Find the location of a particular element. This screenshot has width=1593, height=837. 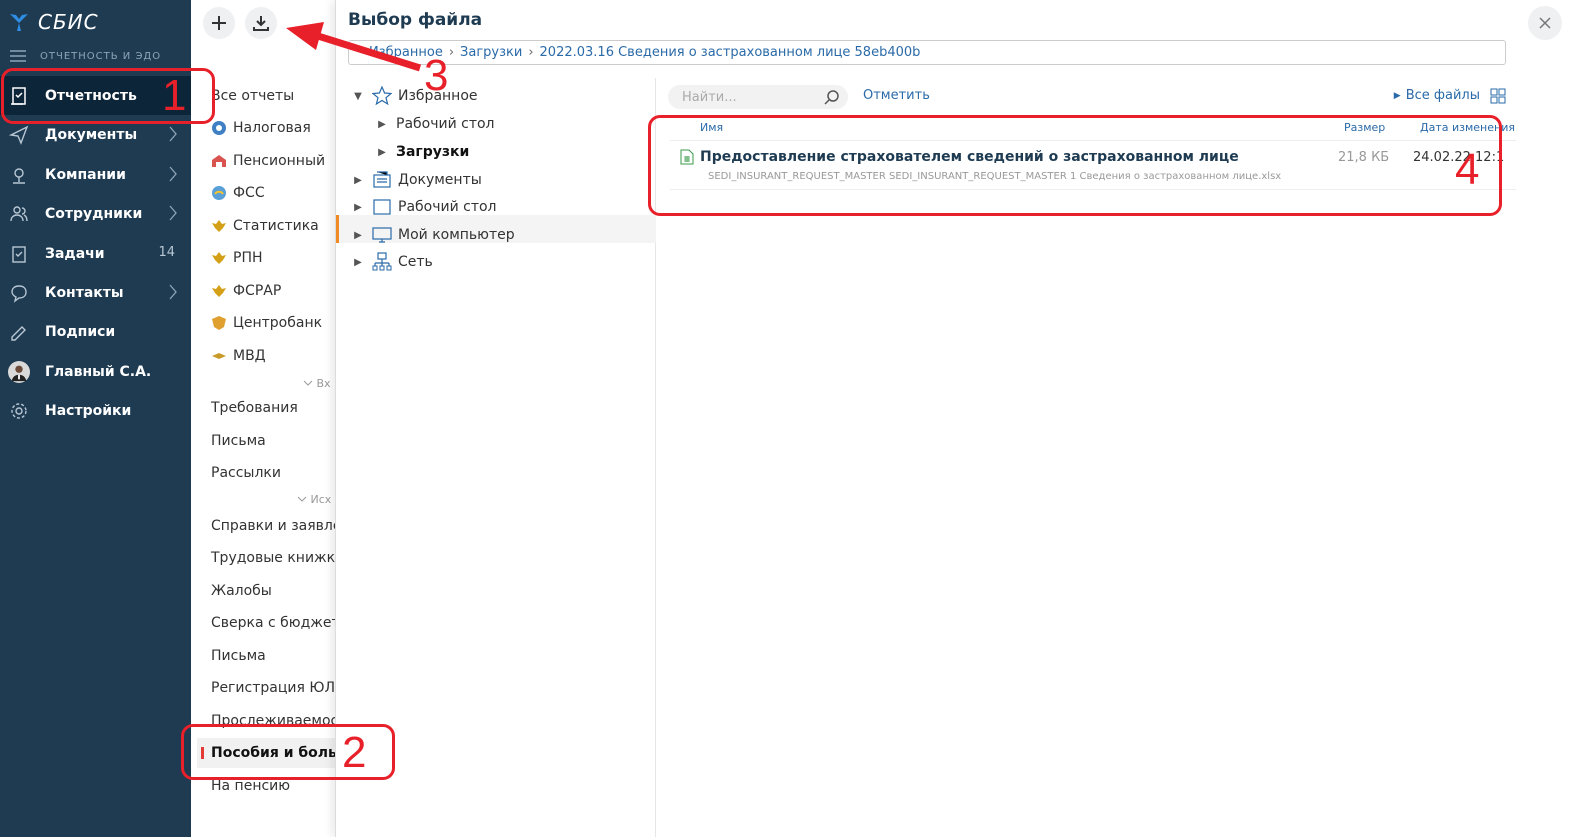

close-area is located at coordinates (1555, 418).